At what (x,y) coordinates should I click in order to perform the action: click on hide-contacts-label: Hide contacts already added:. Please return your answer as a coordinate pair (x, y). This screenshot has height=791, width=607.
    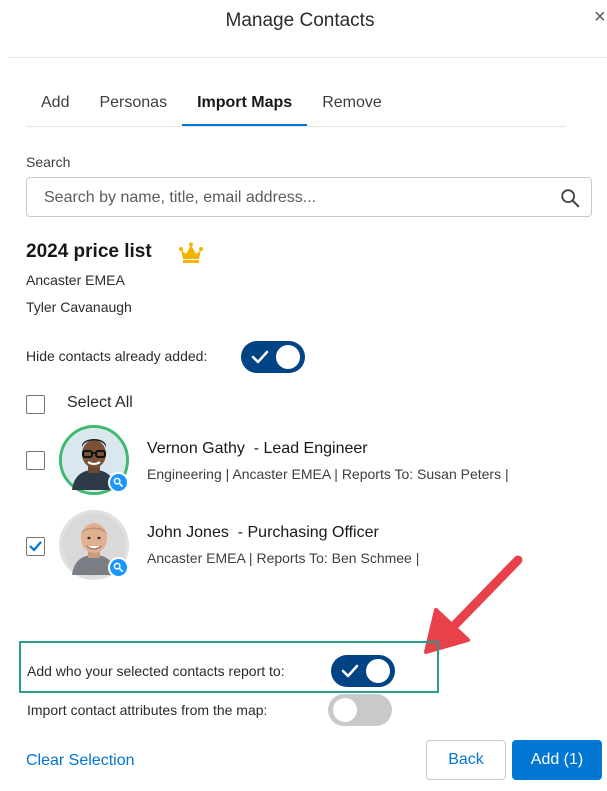
    Looking at the image, I should click on (117, 356).